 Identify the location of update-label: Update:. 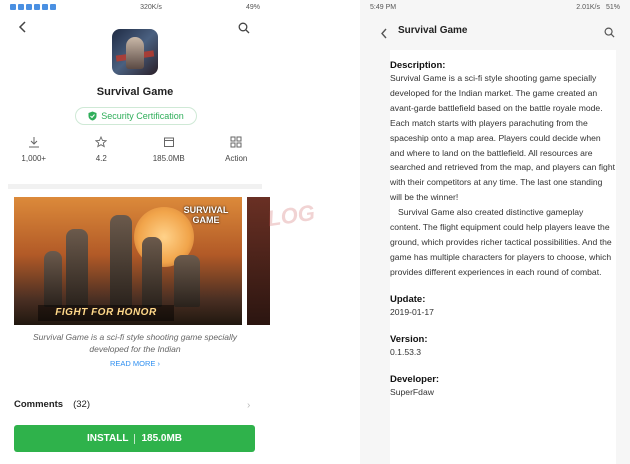
(408, 299).